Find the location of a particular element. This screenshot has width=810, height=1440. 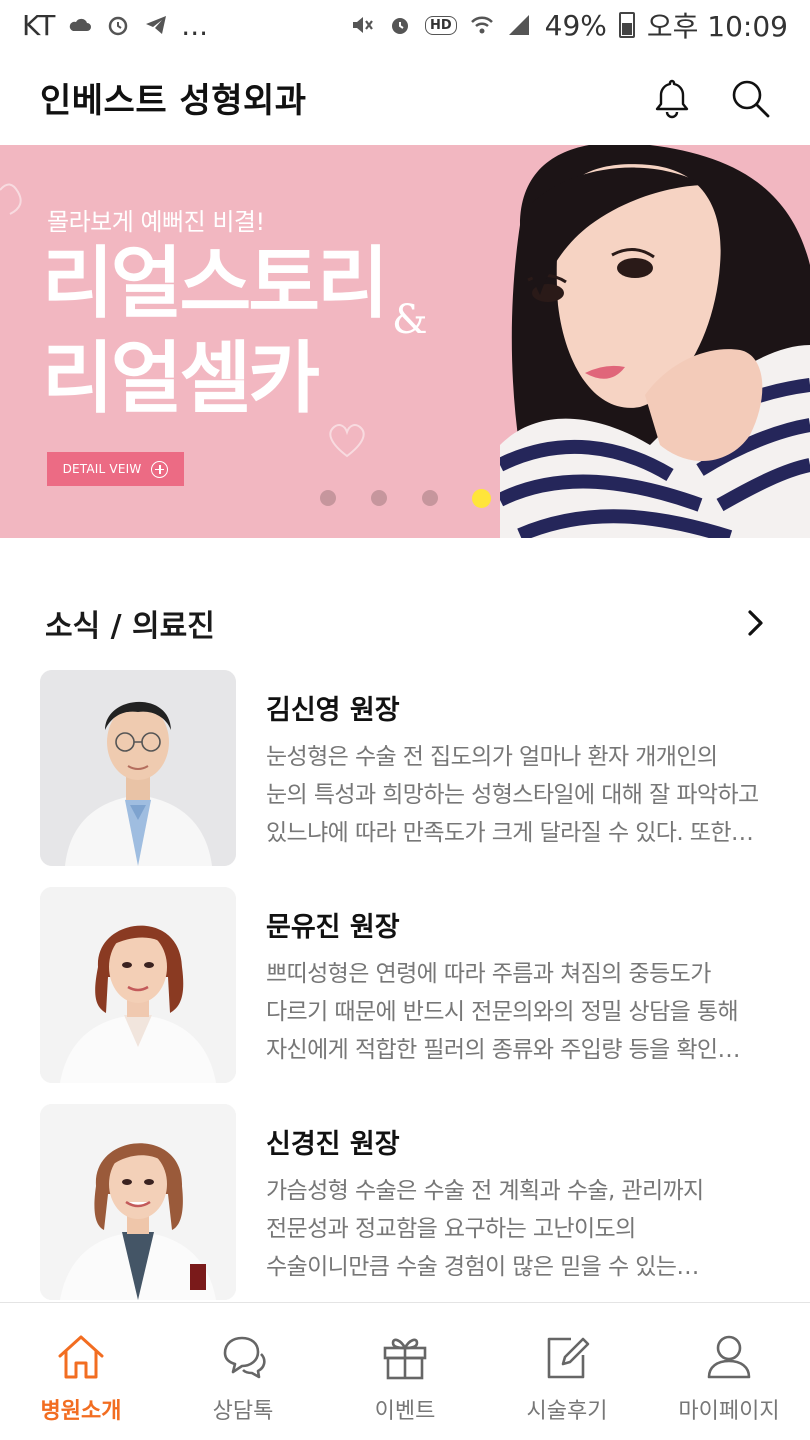

nav-item-event: 이벤트 is located at coordinates (405, 1371).